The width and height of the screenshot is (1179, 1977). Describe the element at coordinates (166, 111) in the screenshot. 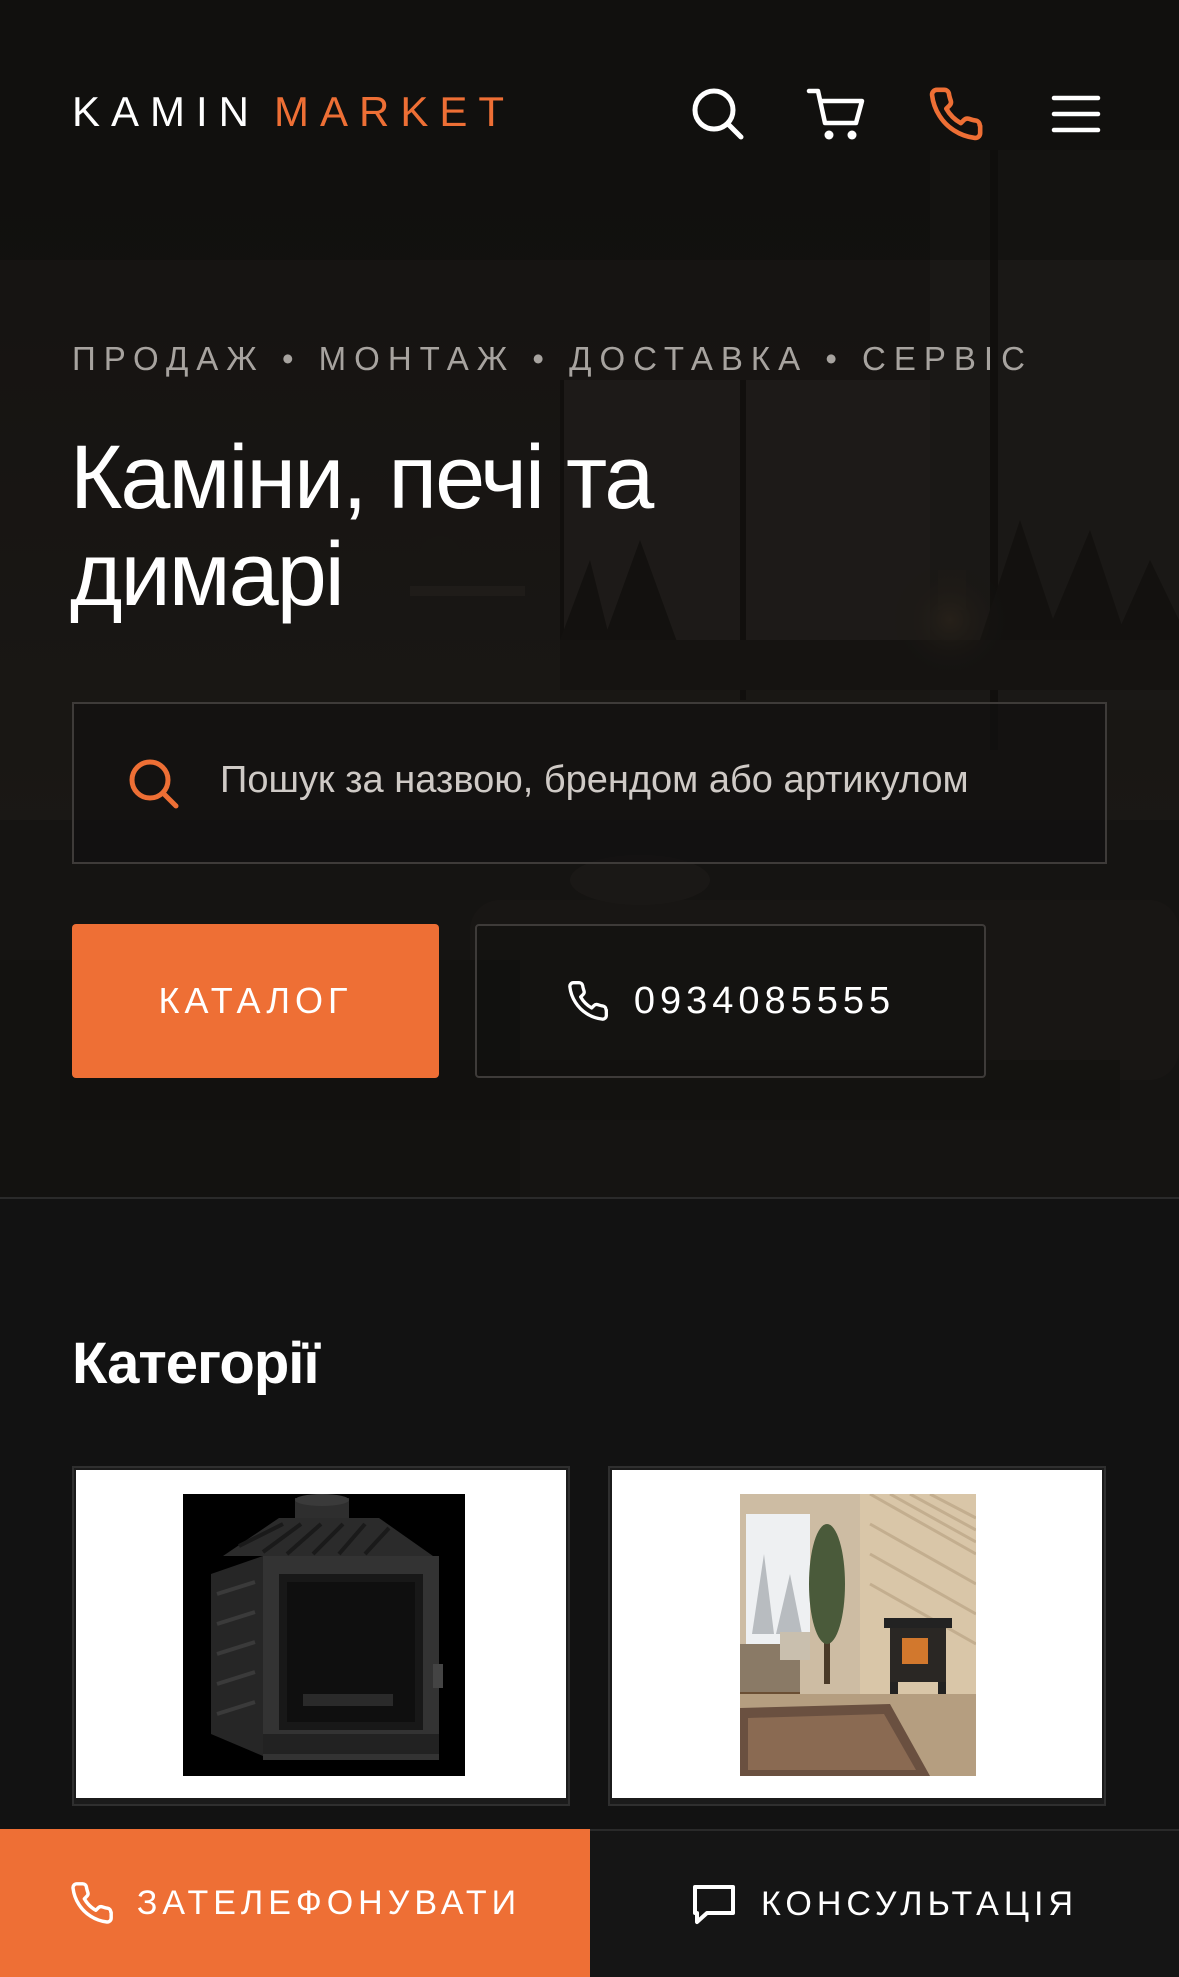

I see `logo-word-kamin: KAMIN` at that location.